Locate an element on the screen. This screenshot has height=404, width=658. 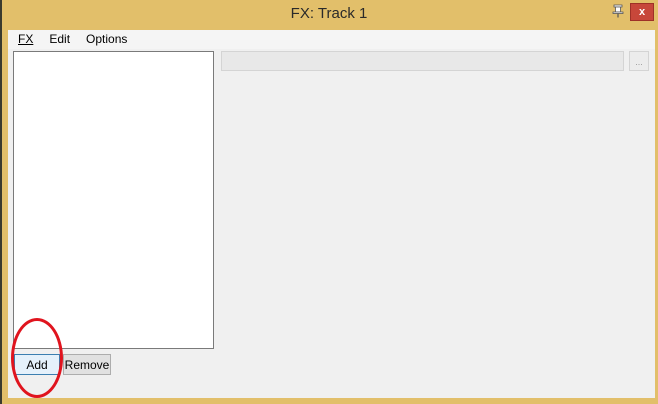
menu-bar: FX Edit Options is located at coordinates (331, 39).